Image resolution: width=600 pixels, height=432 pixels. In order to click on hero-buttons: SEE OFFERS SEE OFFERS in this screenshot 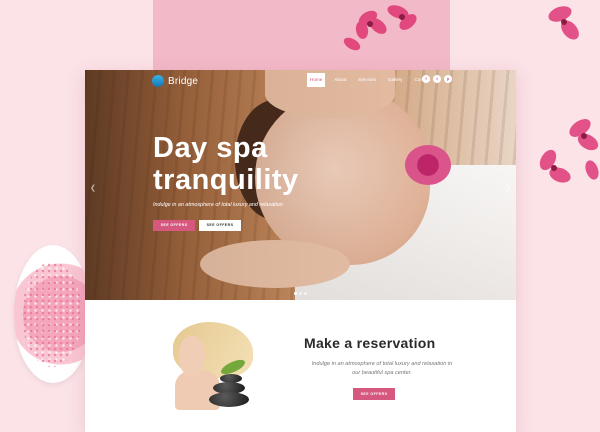, I will do `click(197, 225)`.